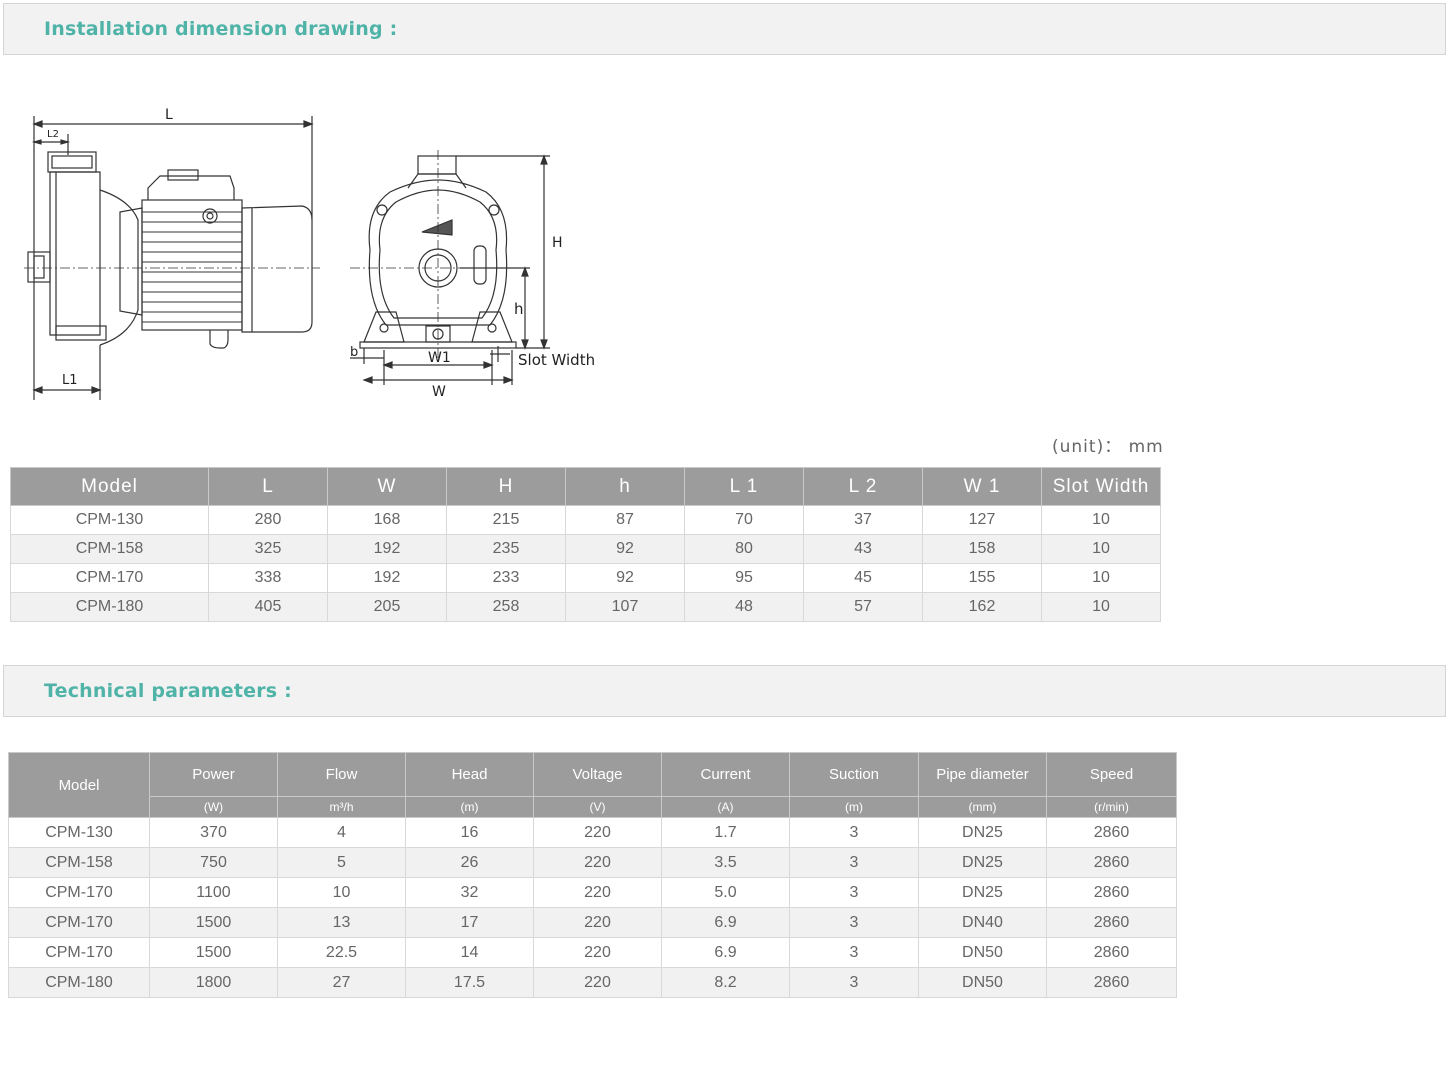 The width and height of the screenshot is (1450, 1071). What do you see at coordinates (469, 832) in the screenshot?
I see `table-cell: 16` at bounding box center [469, 832].